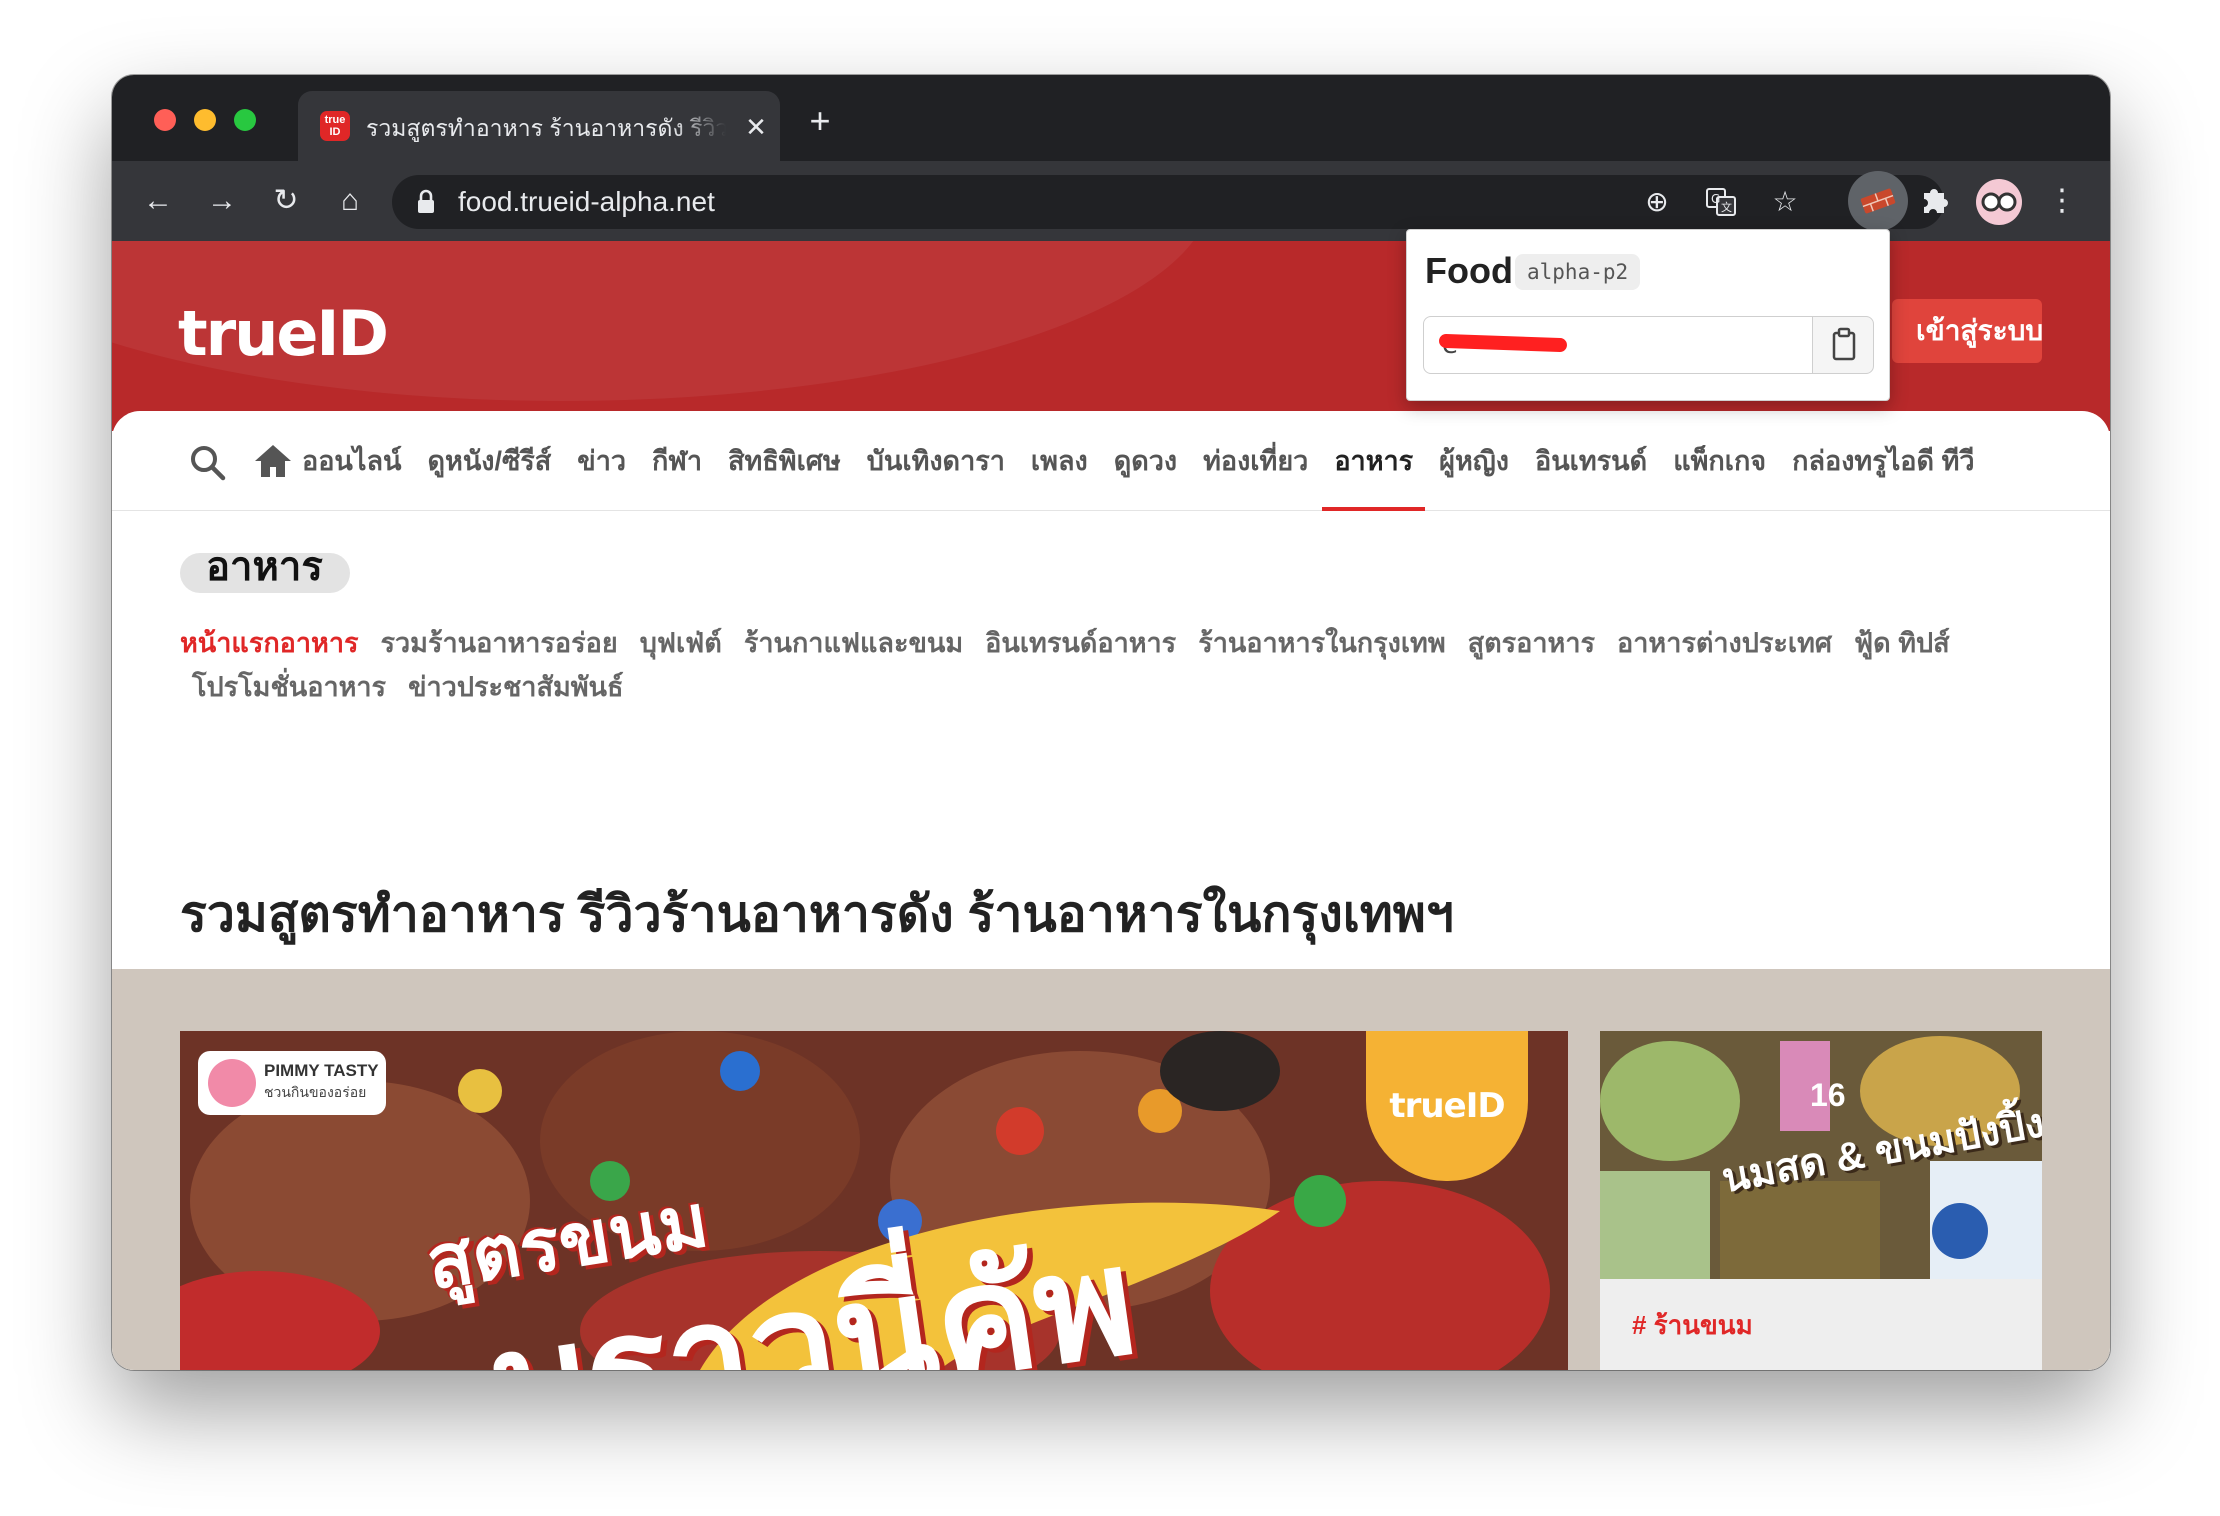 This screenshot has height=1516, width=2220. What do you see at coordinates (1255, 461) in the screenshot?
I see `nav-item: ท่องเที่ยว` at bounding box center [1255, 461].